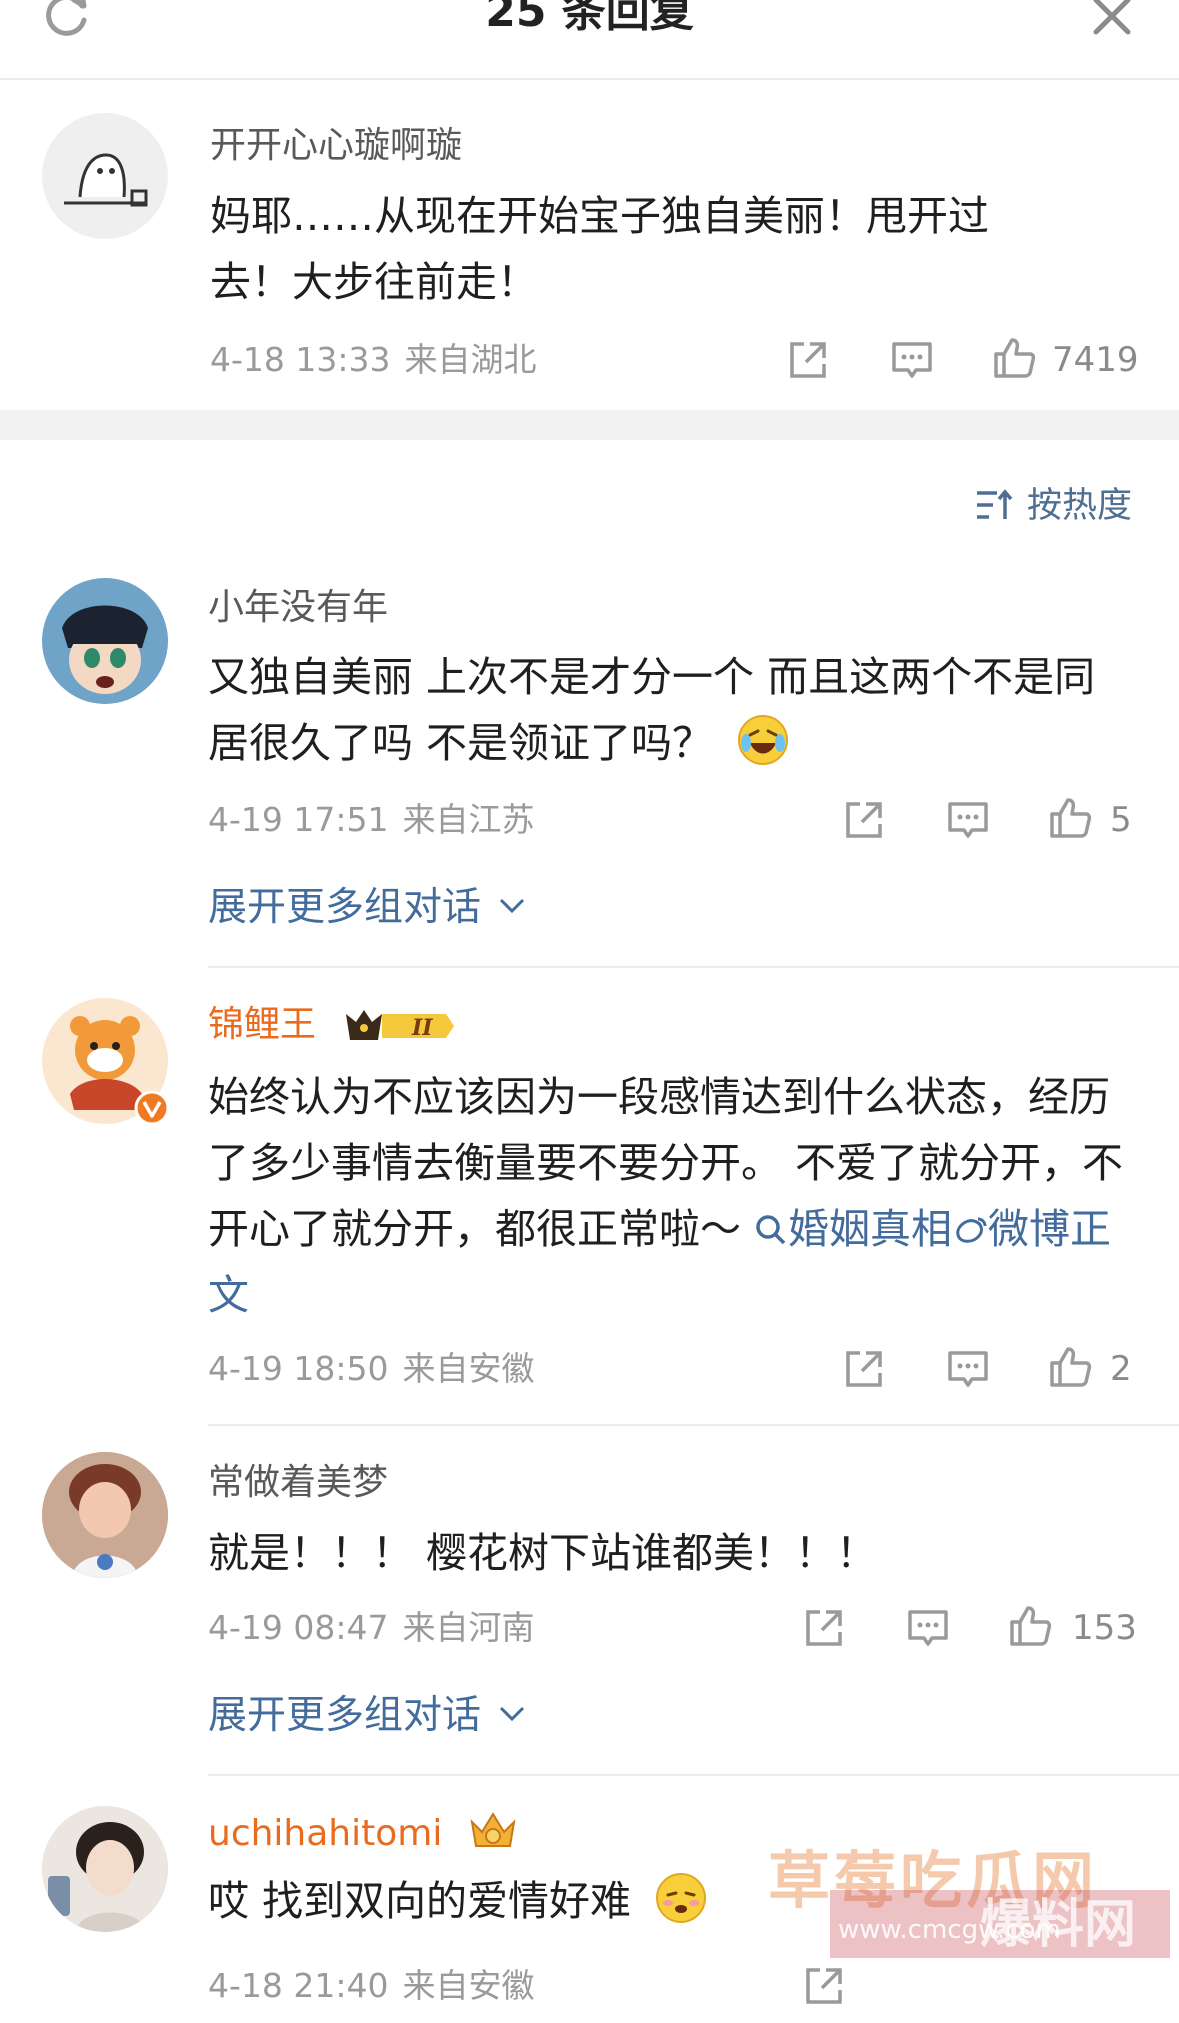 The image size is (1179, 2023). What do you see at coordinates (152, 1108) in the screenshot?
I see `verified-badge-icon` at bounding box center [152, 1108].